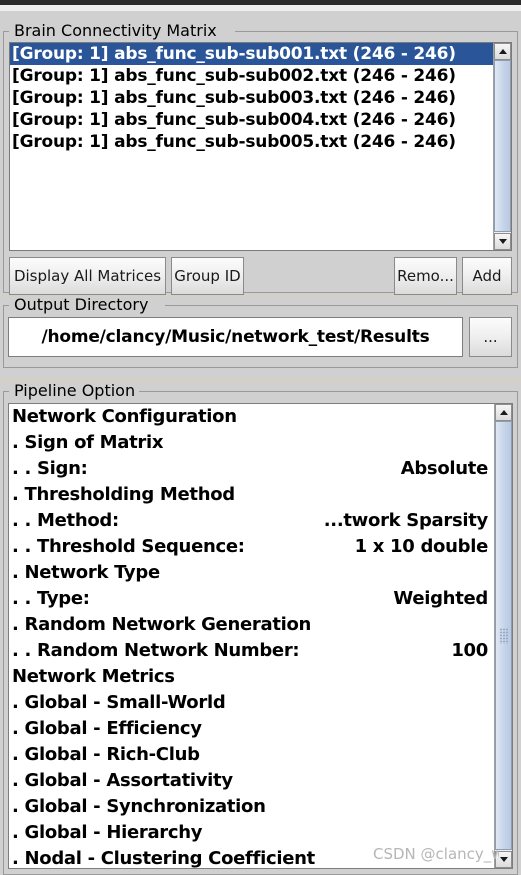 The image size is (521, 875). What do you see at coordinates (88, 442) in the screenshot?
I see `pipeline-option-row-label: . Sign of Matrix` at bounding box center [88, 442].